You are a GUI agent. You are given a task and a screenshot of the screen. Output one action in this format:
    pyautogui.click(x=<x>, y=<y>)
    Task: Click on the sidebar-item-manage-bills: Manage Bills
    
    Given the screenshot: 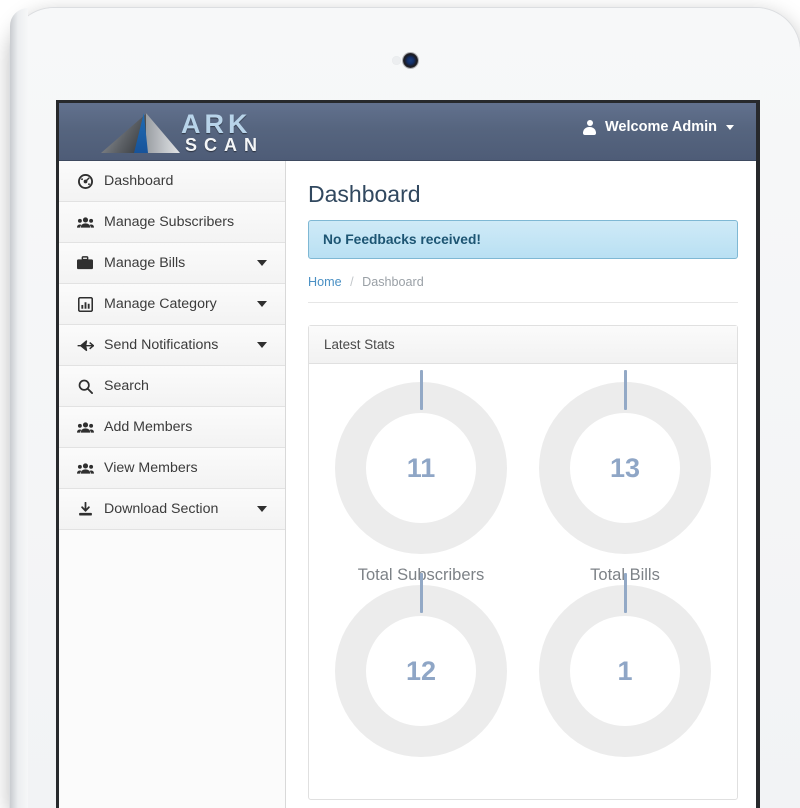 What is the action you would take?
    pyautogui.click(x=172, y=263)
    